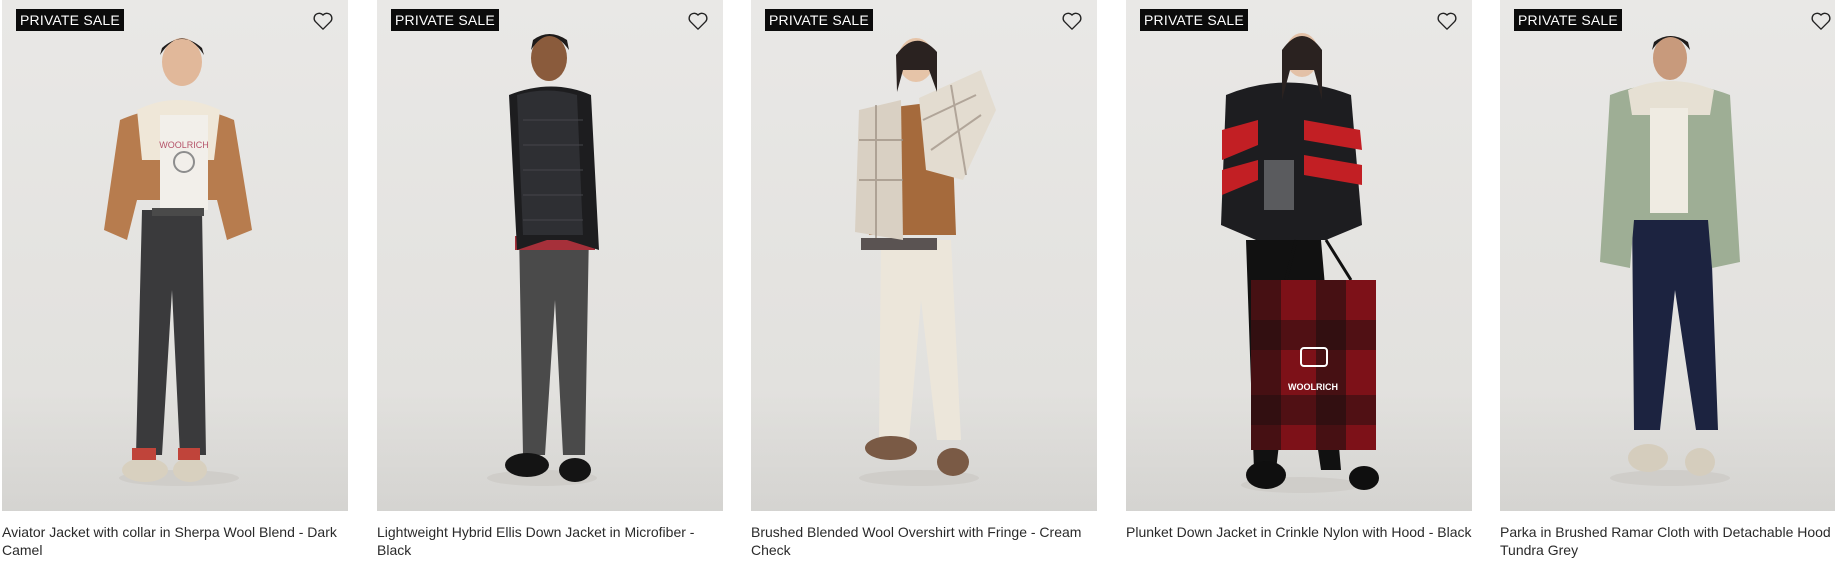 The height and width of the screenshot is (564, 1835). Describe the element at coordinates (1313, 387) in the screenshot. I see `bag-logo-text: WOOLRICH` at that location.